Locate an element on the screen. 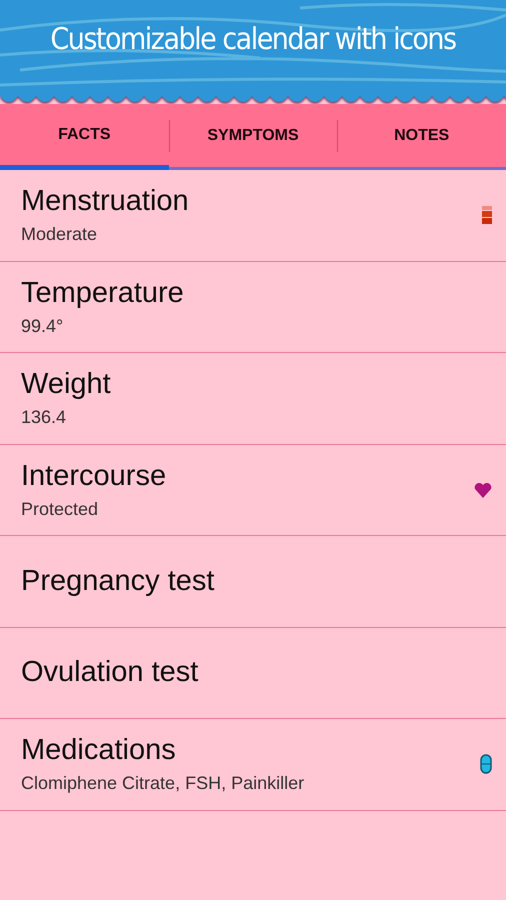  heart-icon is located at coordinates (483, 490).